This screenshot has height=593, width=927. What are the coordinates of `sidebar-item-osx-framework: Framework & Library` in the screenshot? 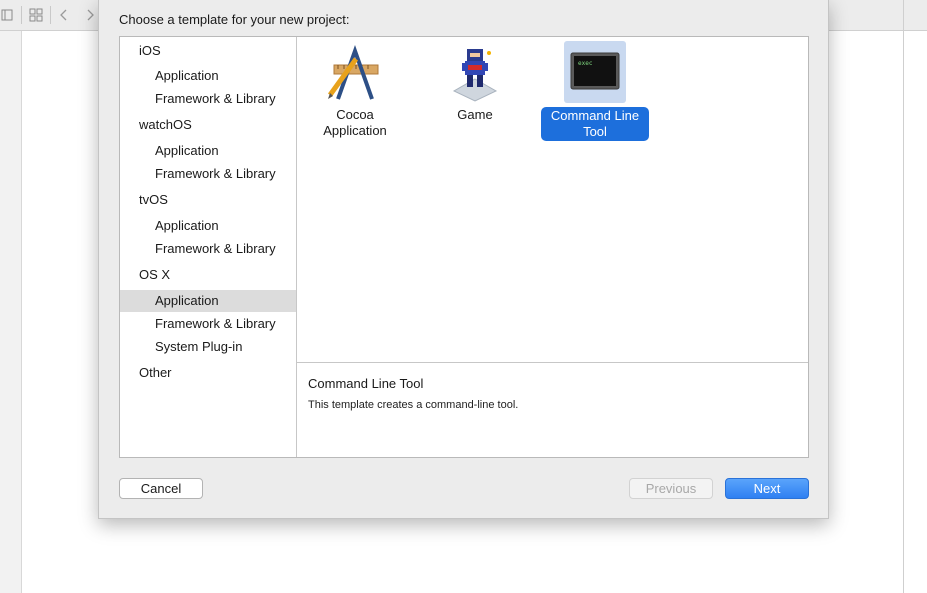 It's located at (208, 324).